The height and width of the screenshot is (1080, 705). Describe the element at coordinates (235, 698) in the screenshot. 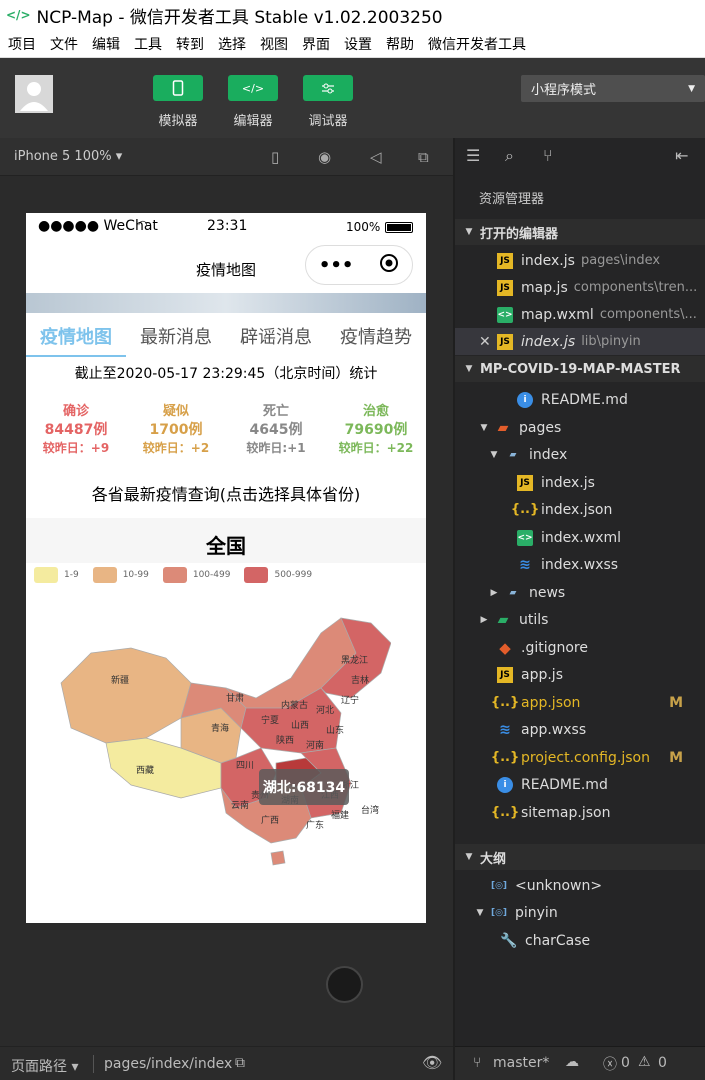

I see `province-label: 甘肃` at that location.